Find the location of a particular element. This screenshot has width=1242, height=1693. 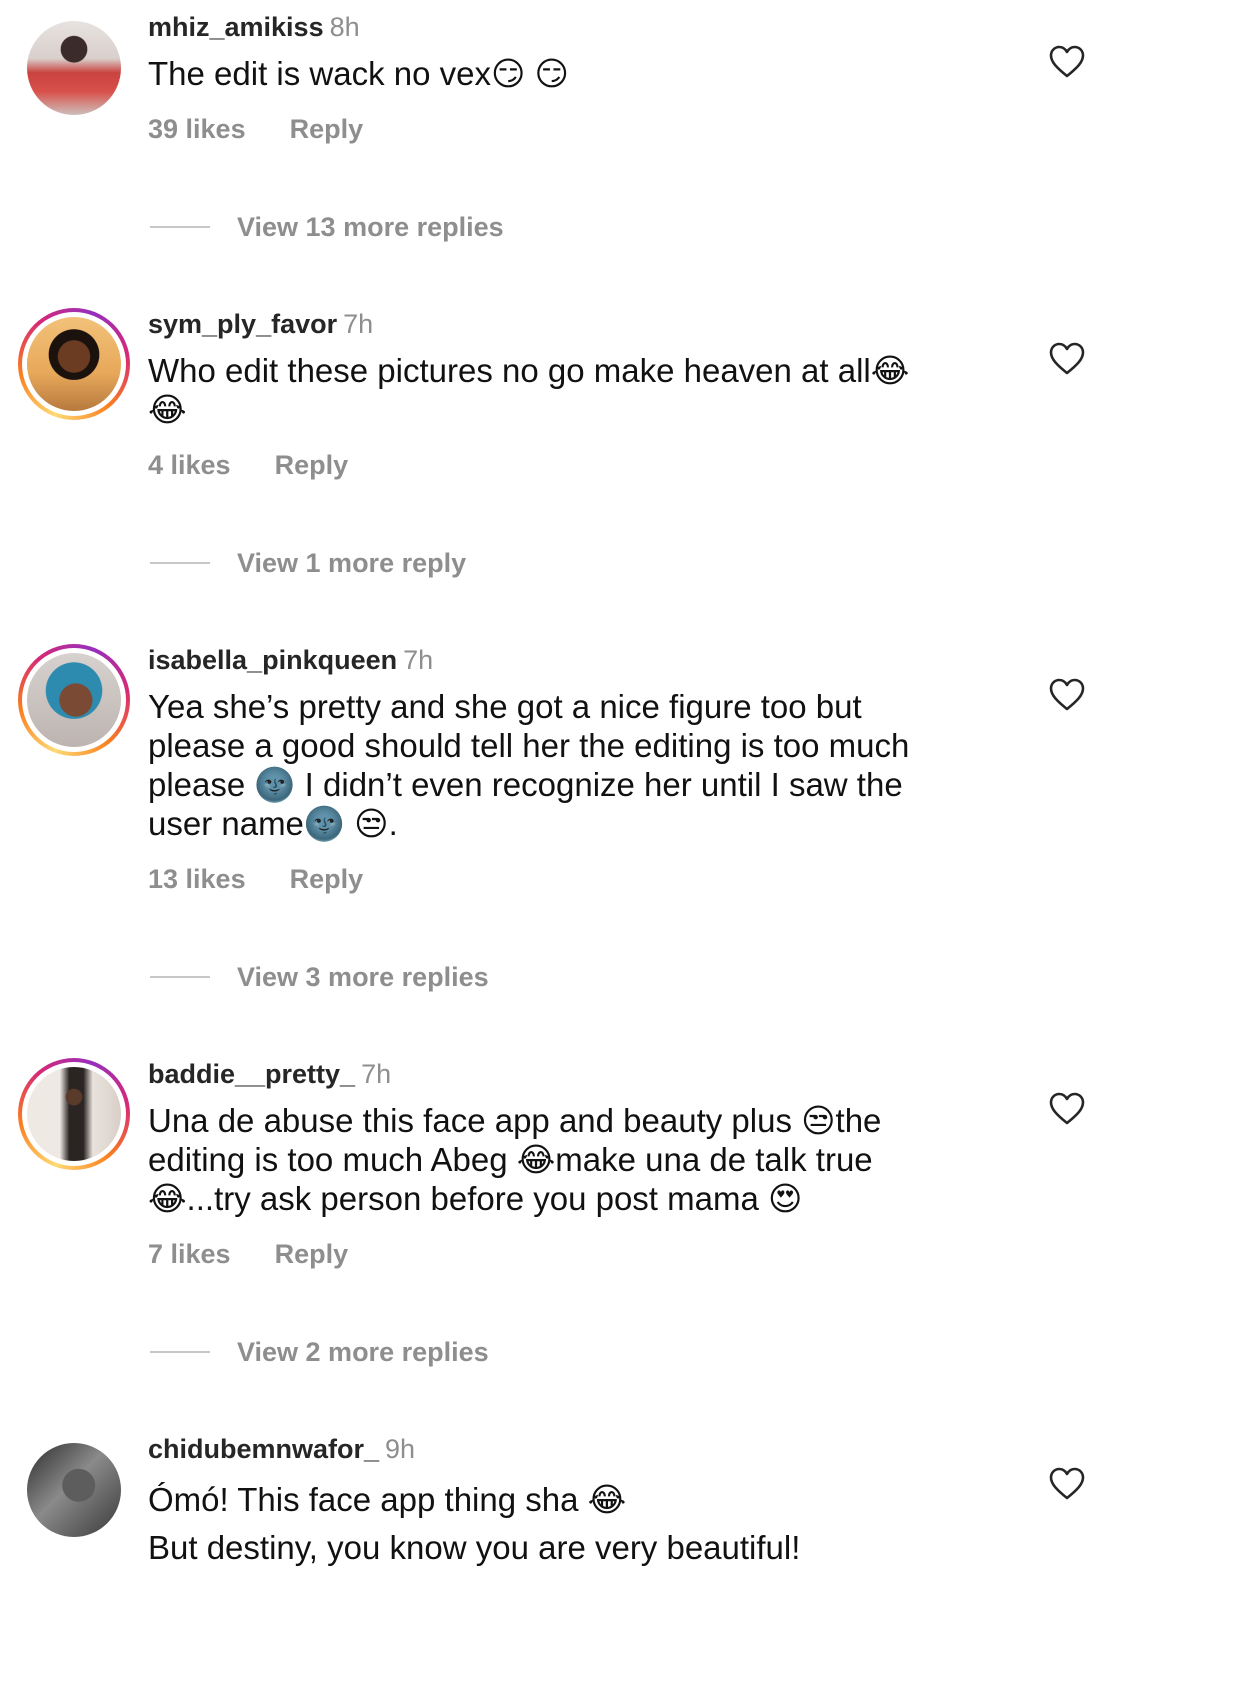

likes-count: 4 likes is located at coordinates (189, 465).